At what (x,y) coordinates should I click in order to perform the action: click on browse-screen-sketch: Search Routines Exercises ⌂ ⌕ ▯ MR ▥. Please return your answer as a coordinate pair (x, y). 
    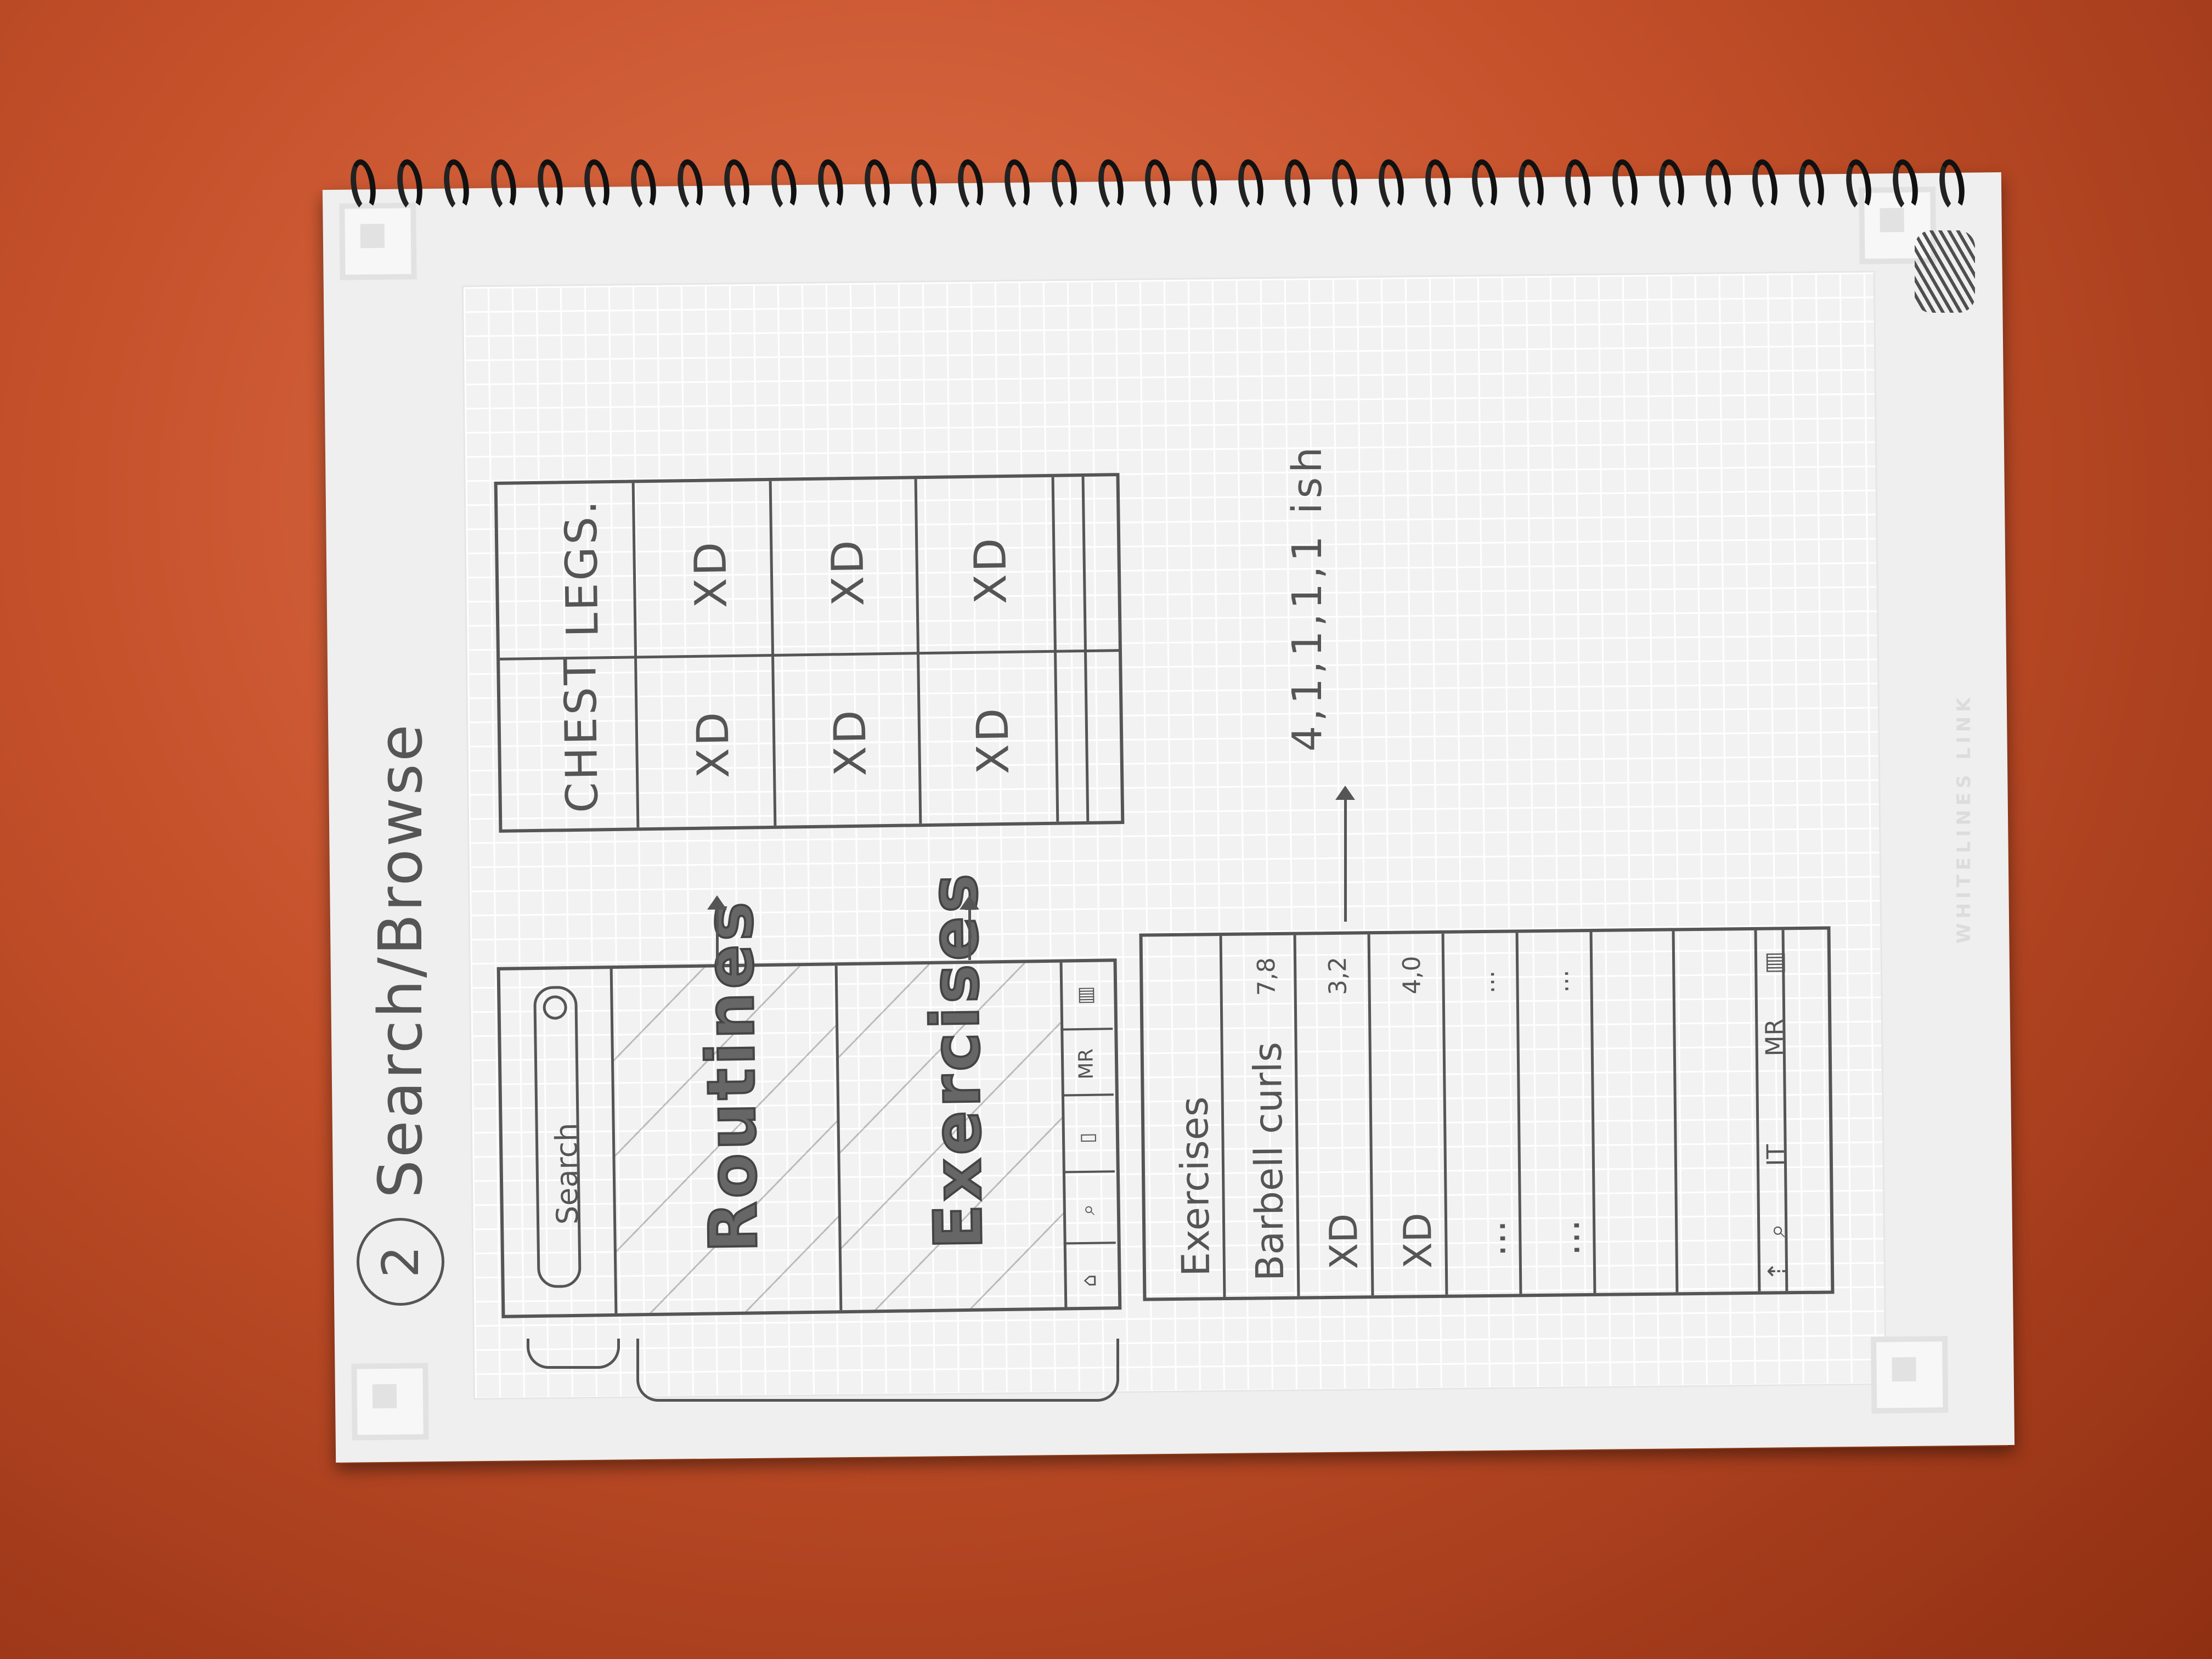
    Looking at the image, I should click on (809, 1093).